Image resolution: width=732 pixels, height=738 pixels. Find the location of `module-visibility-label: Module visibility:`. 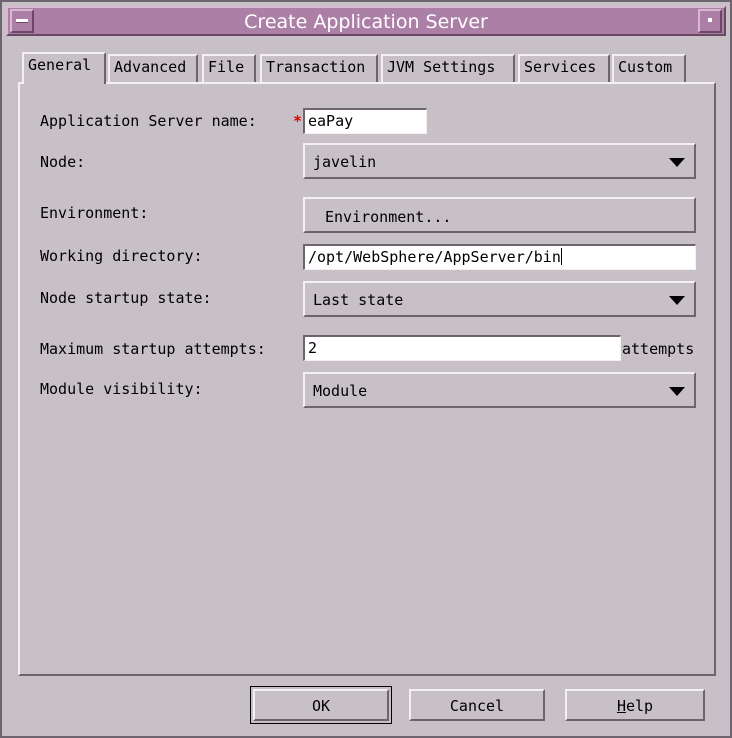

module-visibility-label: Module visibility: is located at coordinates (121, 389).